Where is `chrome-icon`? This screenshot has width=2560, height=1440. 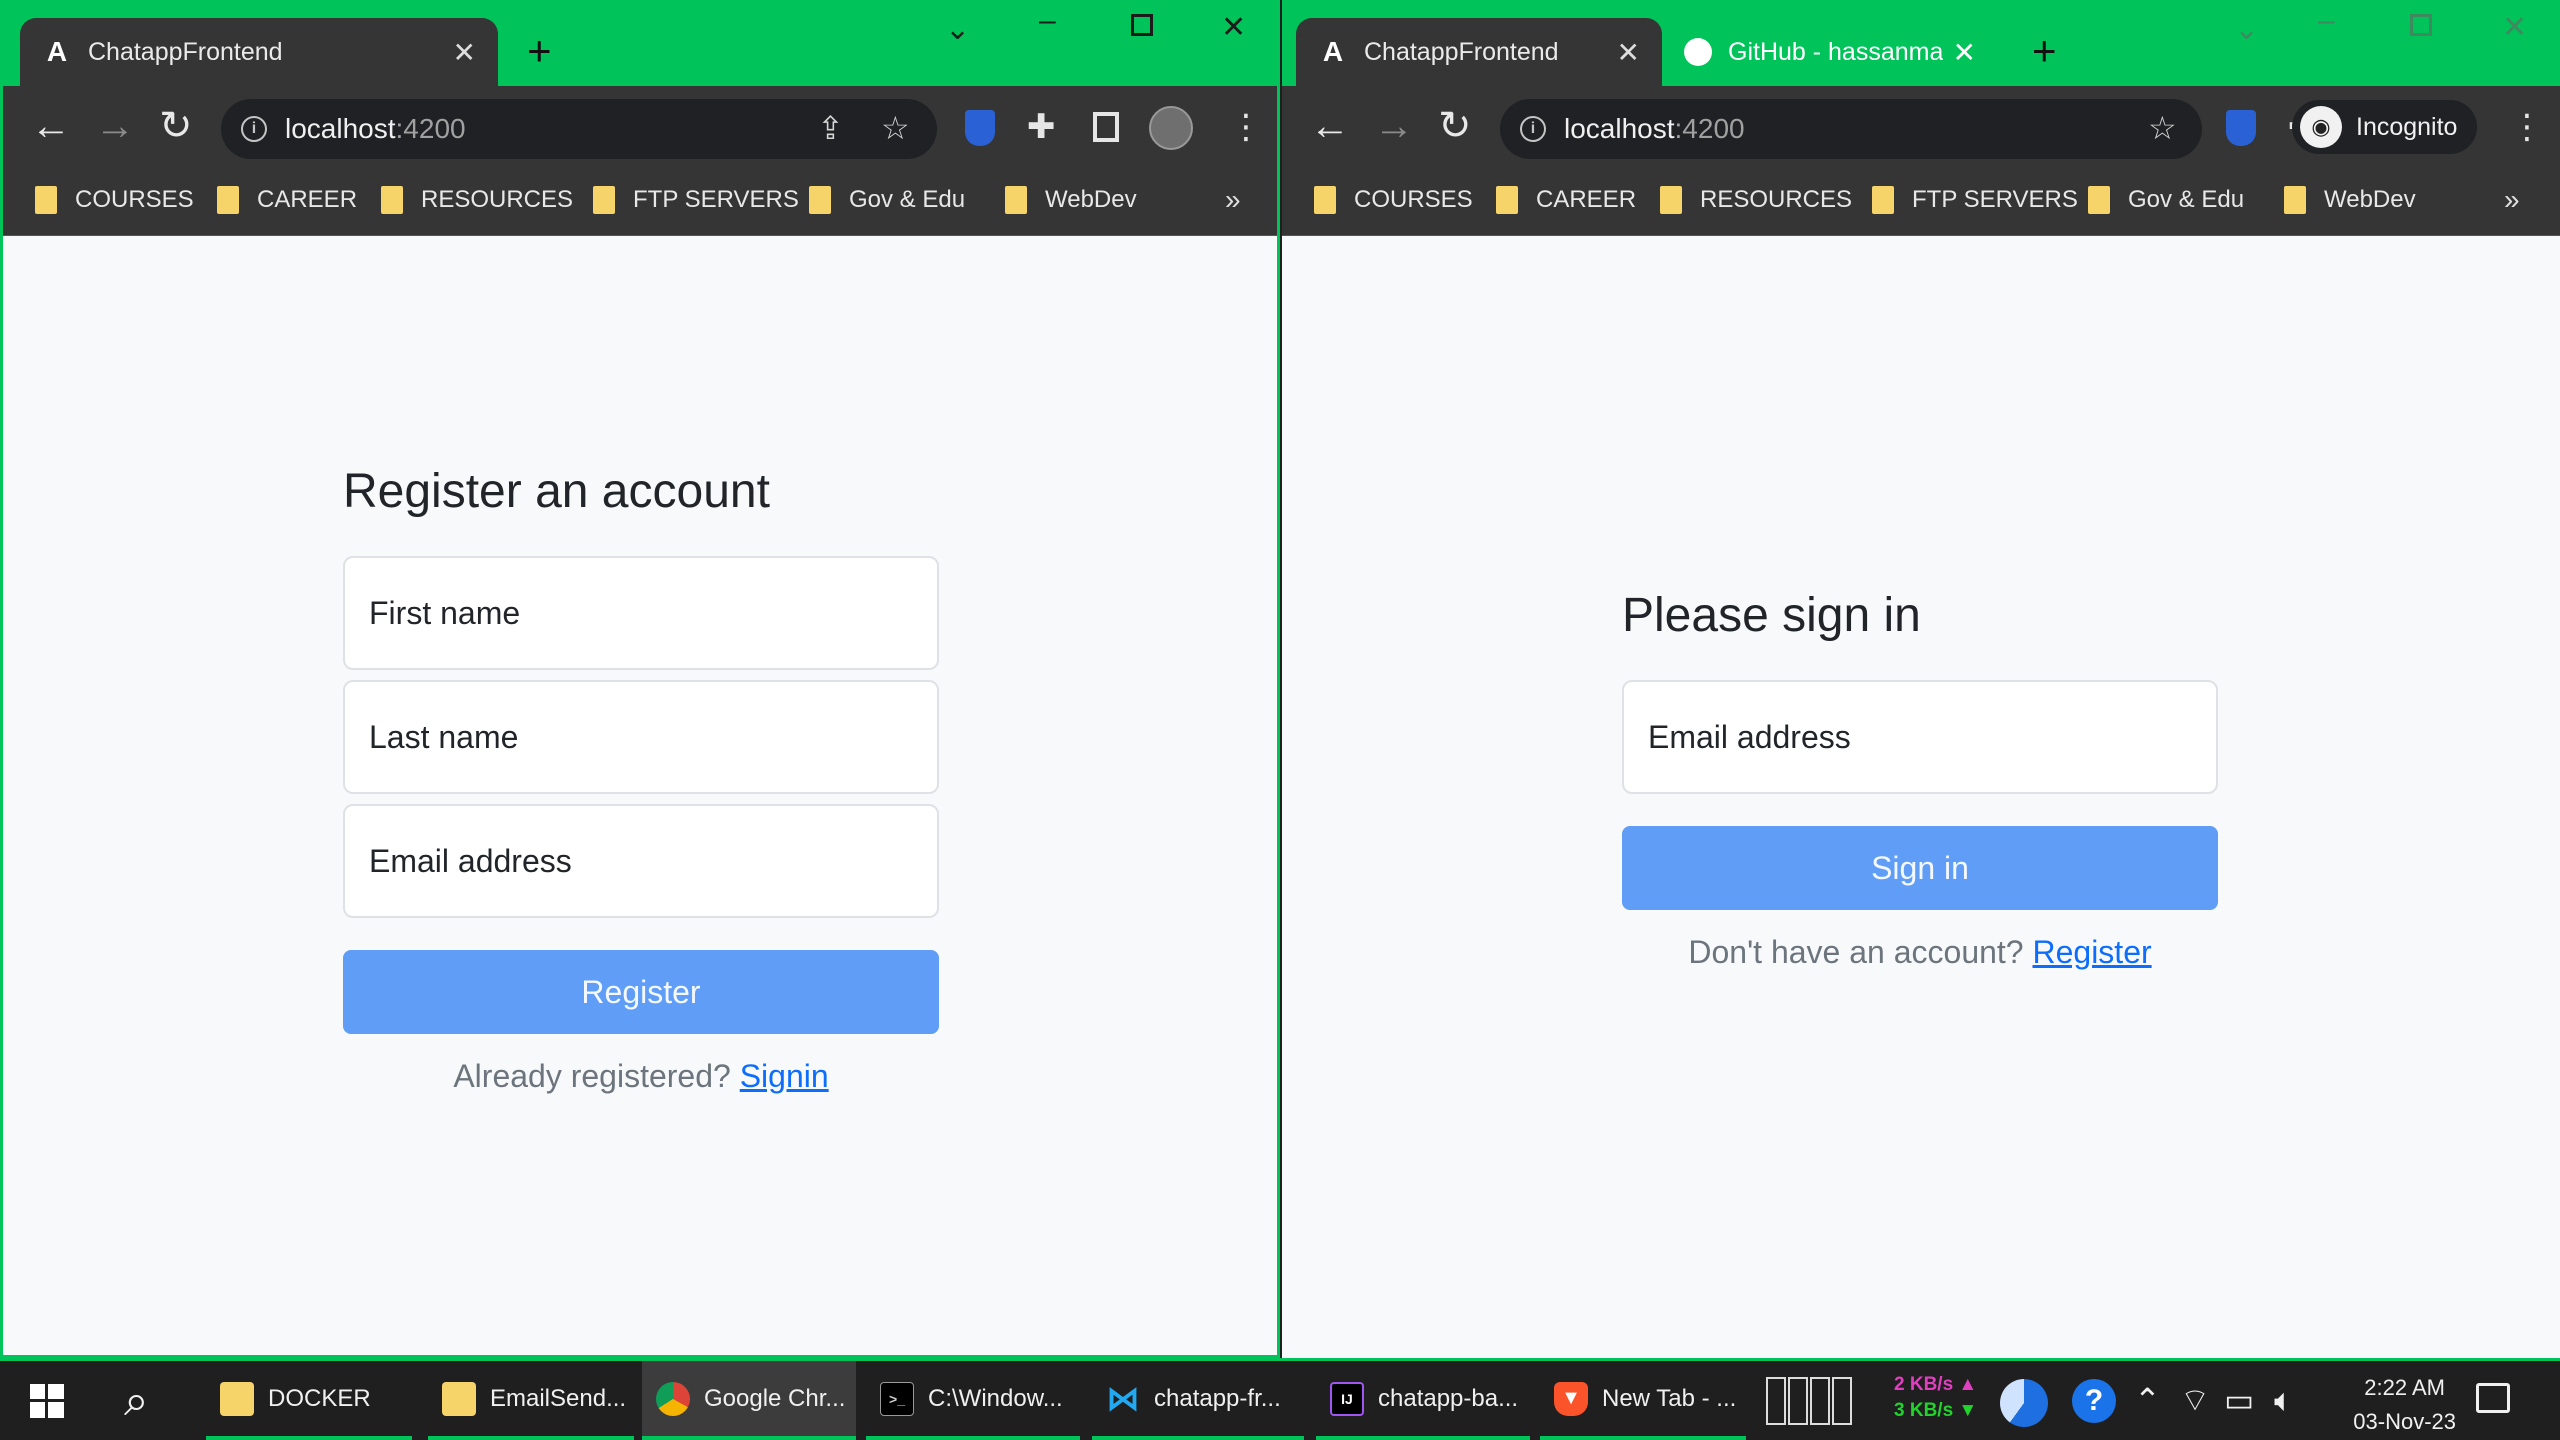
chrome-icon is located at coordinates (673, 1398).